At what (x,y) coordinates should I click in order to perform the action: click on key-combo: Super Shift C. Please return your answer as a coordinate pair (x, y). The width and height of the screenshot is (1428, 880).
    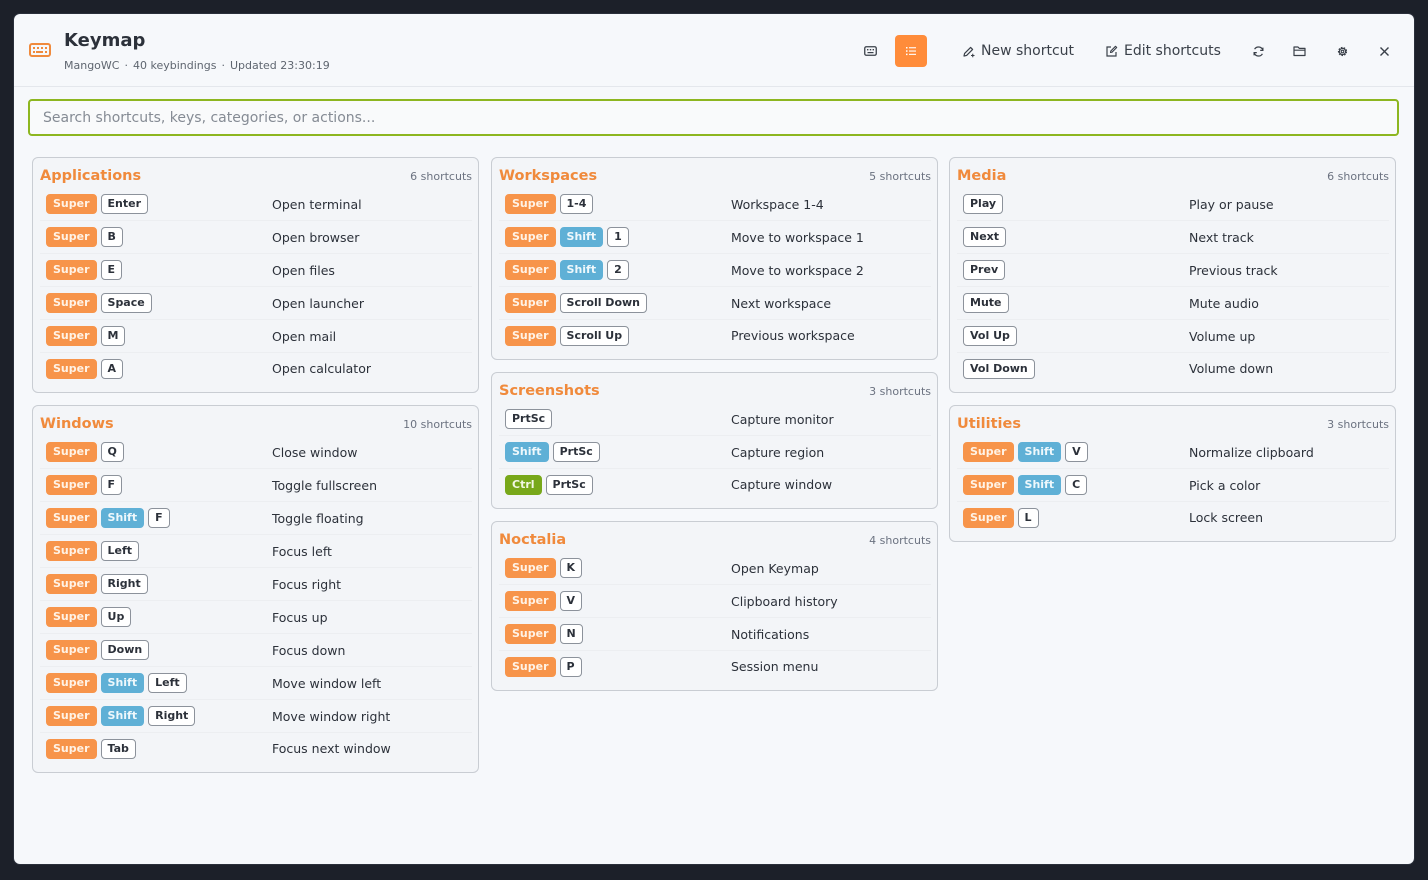
    Looking at the image, I should click on (1073, 485).